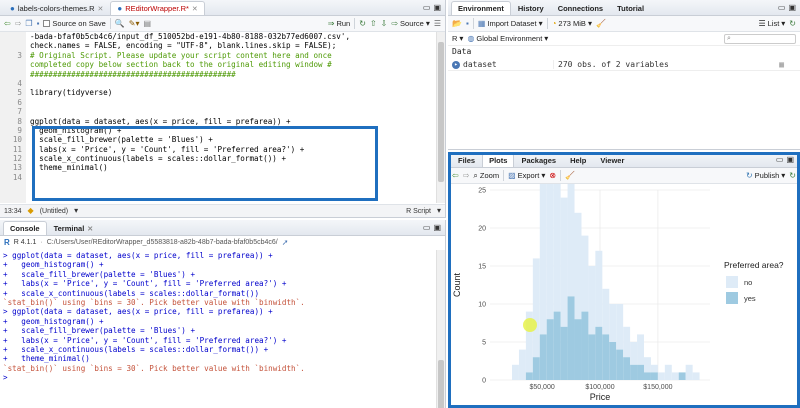  I want to click on forward-arrow-icon: ⇨, so click(18, 23).